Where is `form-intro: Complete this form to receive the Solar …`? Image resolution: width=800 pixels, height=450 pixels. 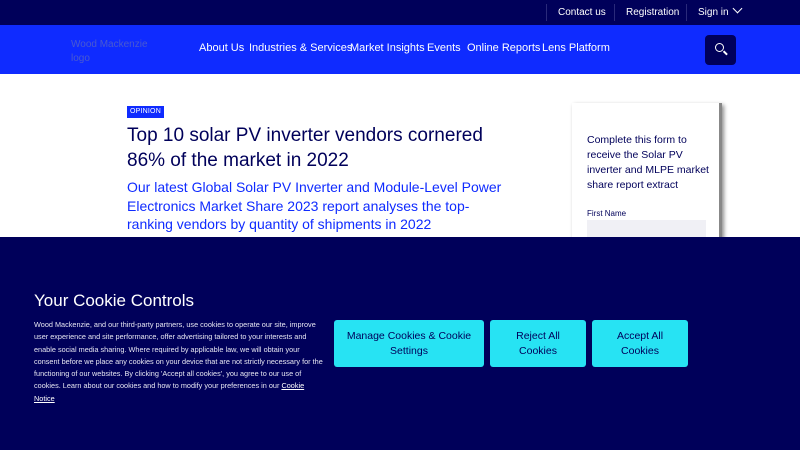
form-intro: Complete this form to receive the Solar … is located at coordinates (648, 162).